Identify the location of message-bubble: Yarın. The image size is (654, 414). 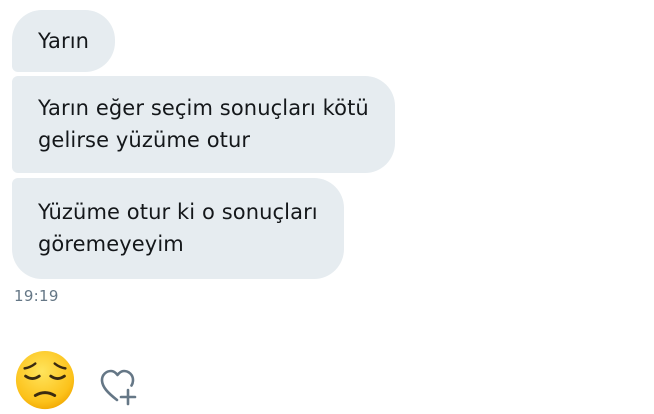
(64, 41).